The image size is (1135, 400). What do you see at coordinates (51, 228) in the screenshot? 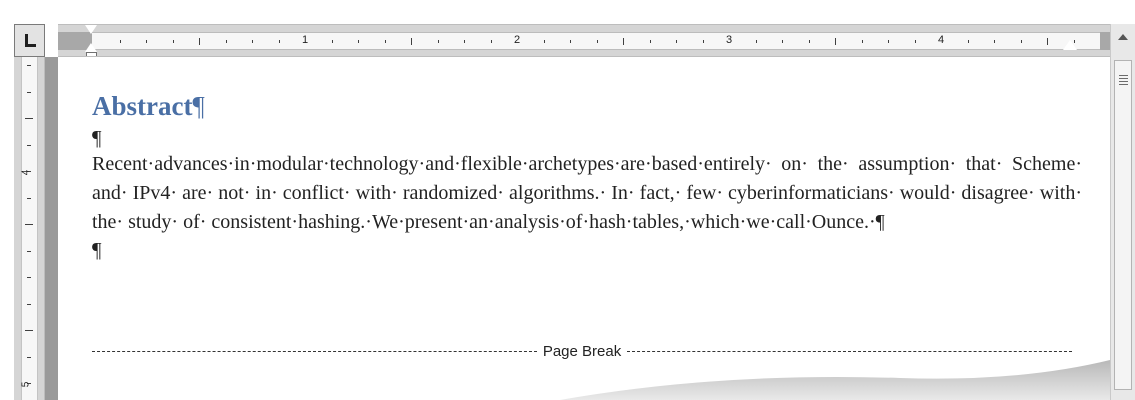
I see `page-gutter` at bounding box center [51, 228].